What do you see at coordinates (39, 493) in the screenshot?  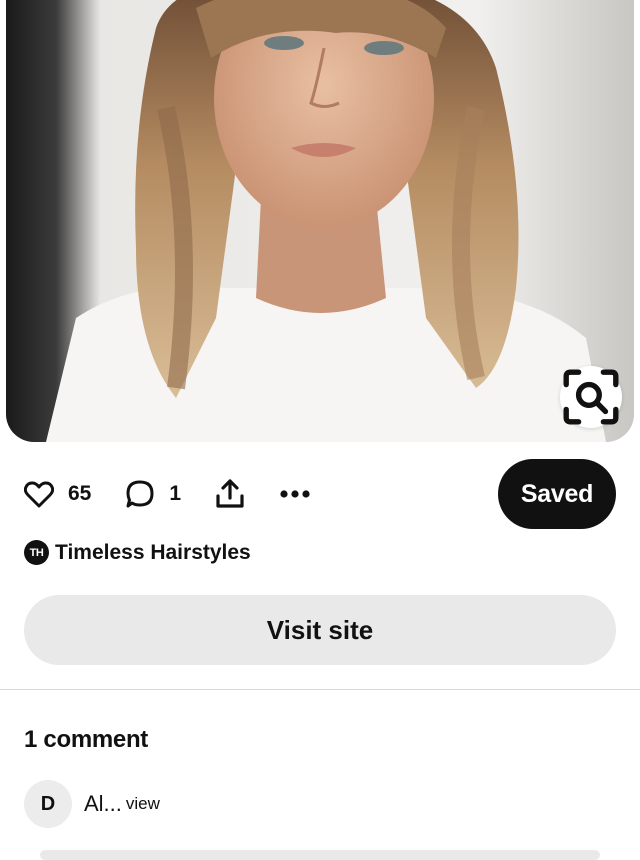 I see `heart-icon` at bounding box center [39, 493].